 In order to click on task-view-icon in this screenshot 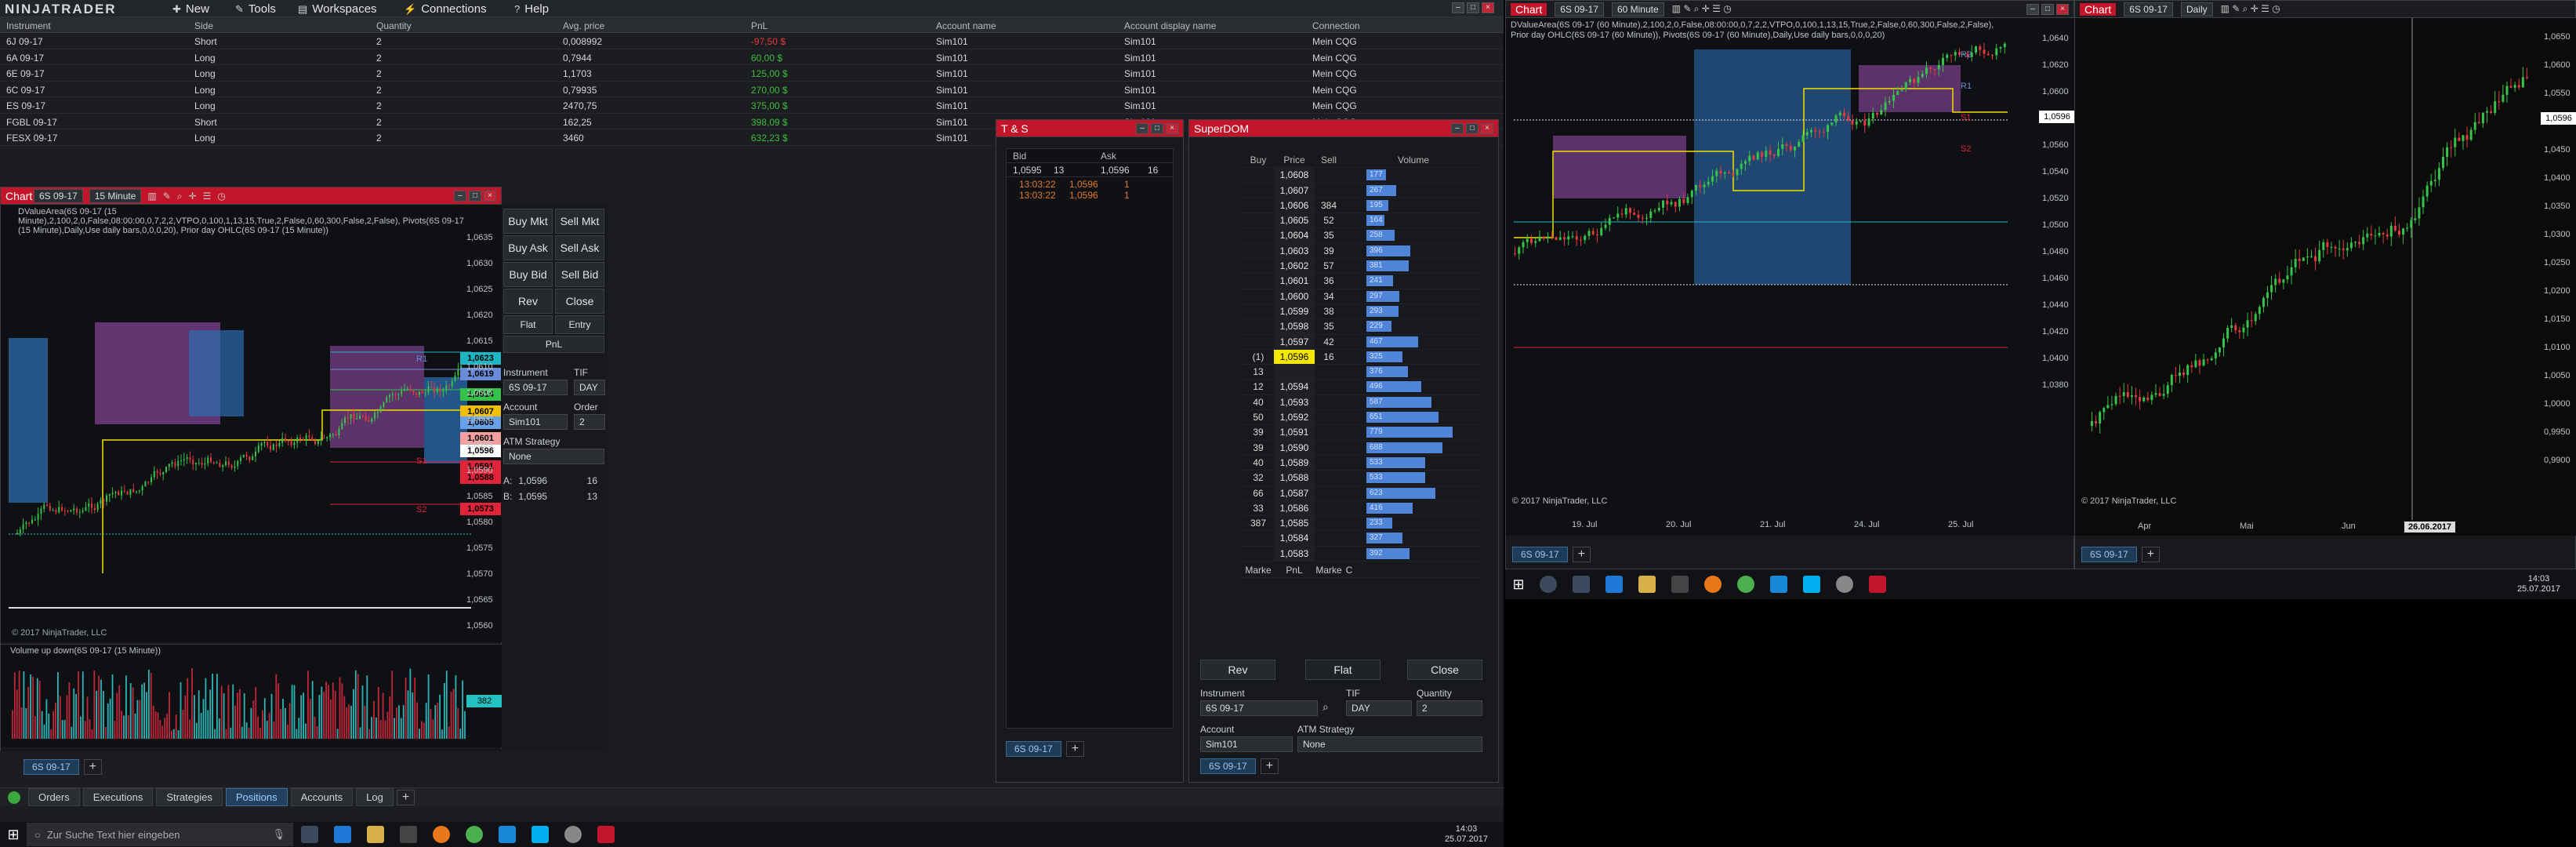, I will do `click(1581, 584)`.